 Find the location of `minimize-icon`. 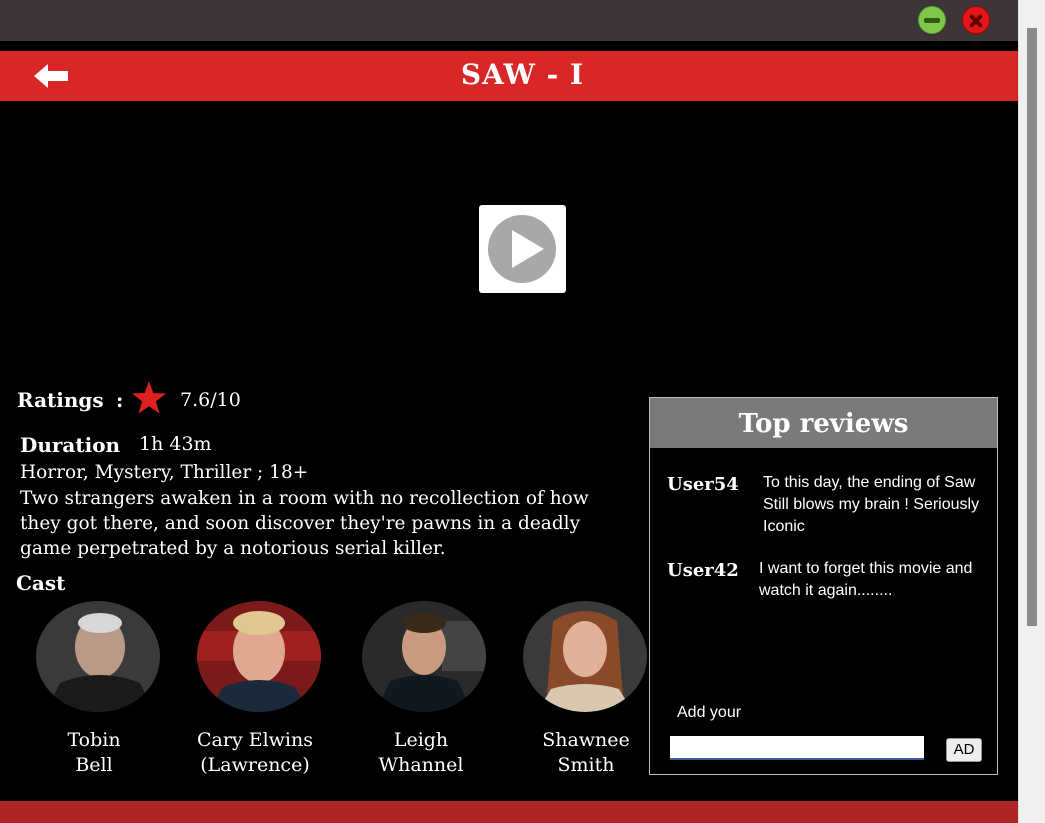

minimize-icon is located at coordinates (932, 20).